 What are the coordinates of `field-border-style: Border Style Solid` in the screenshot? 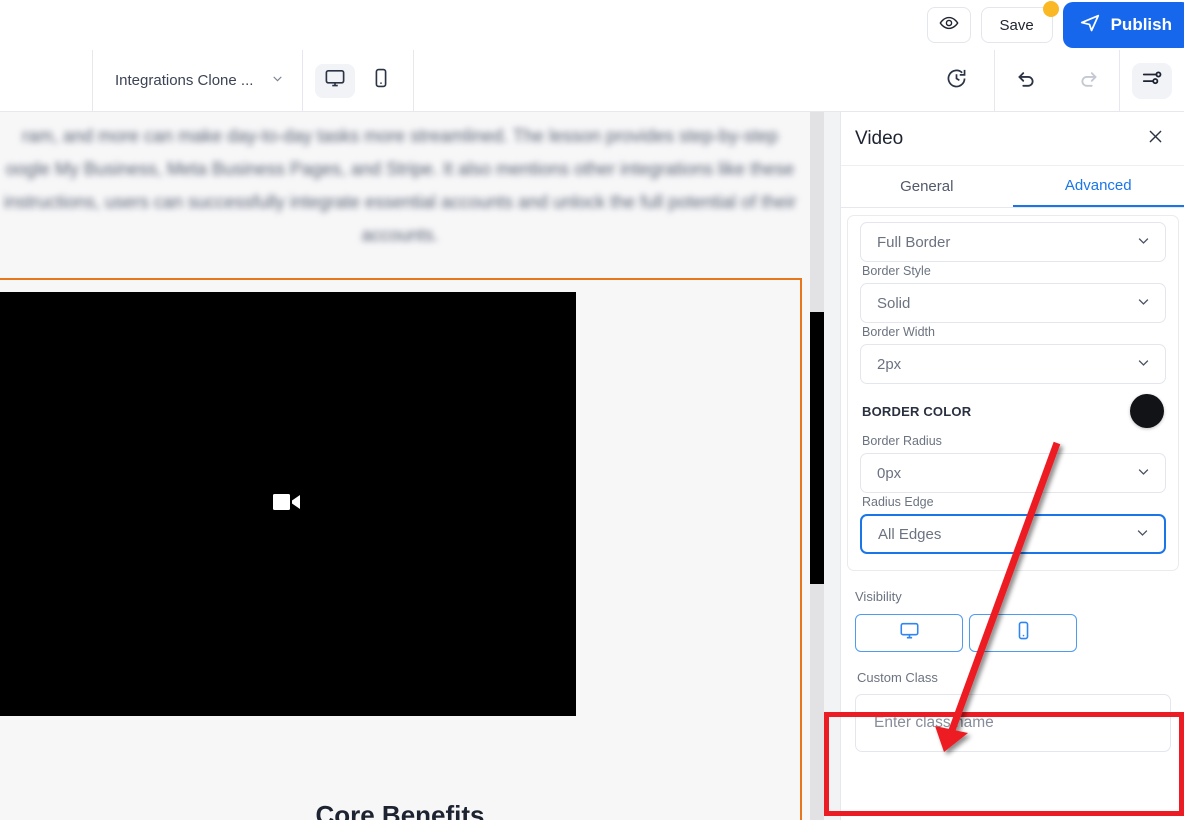 It's located at (1013, 293).